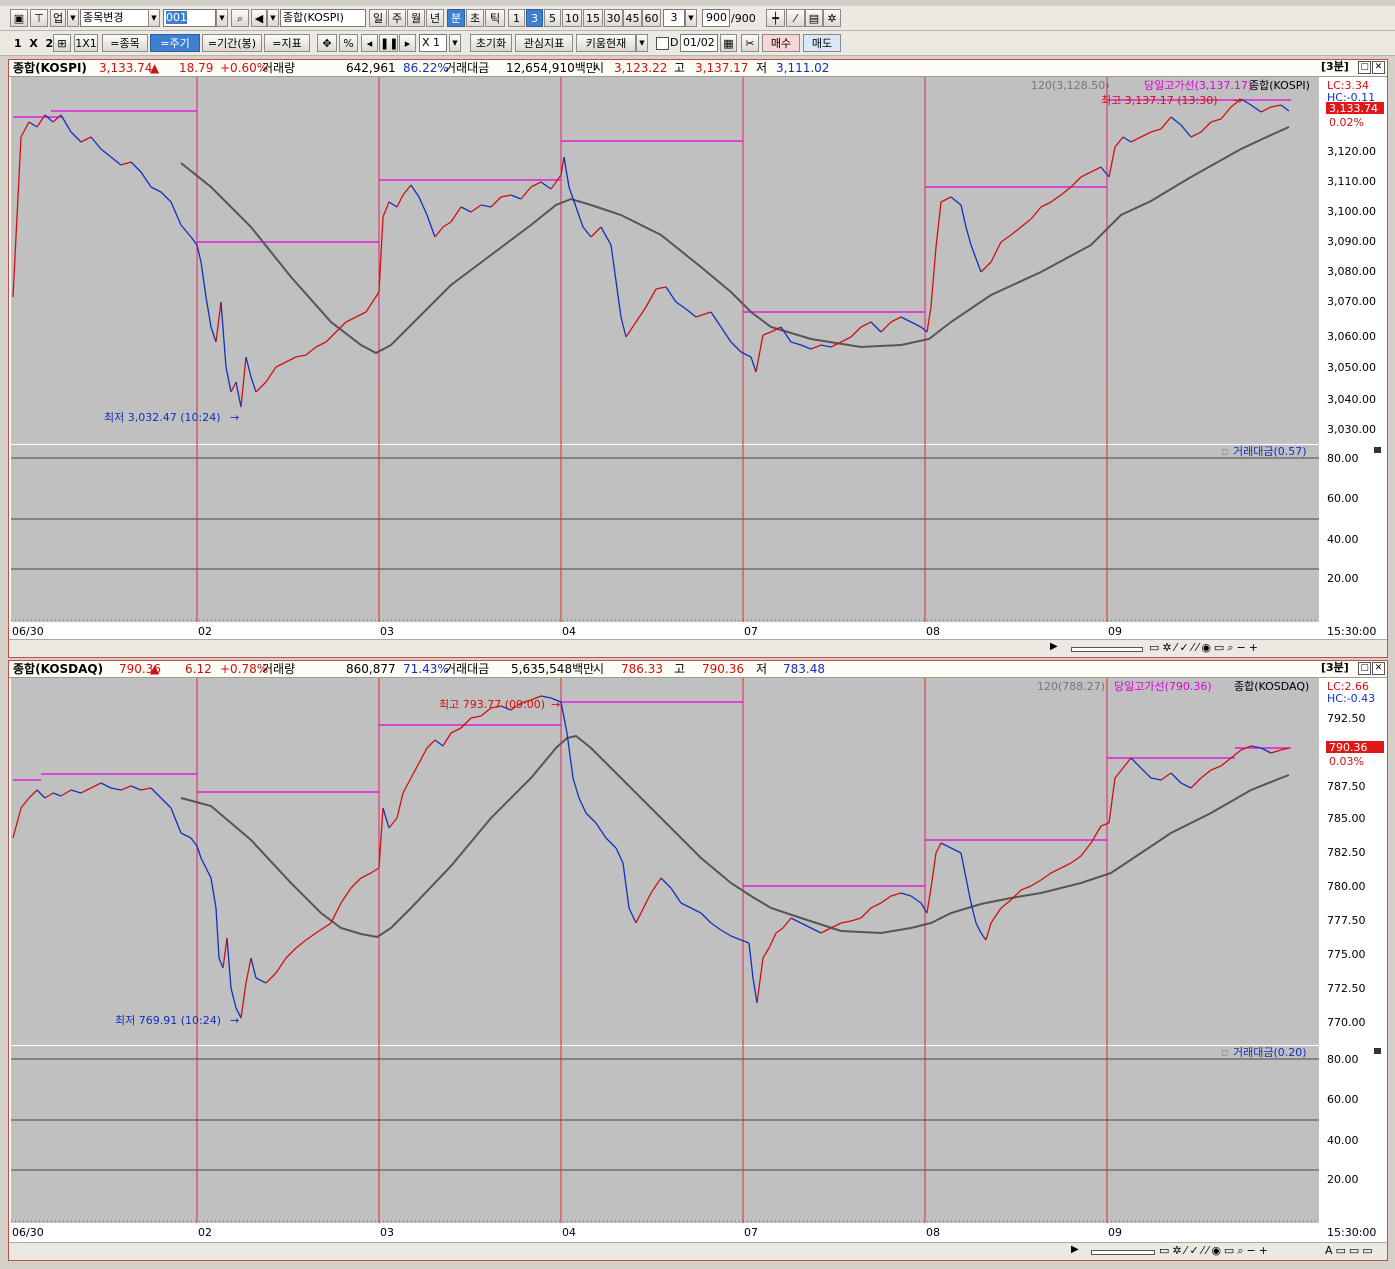 This screenshot has height=1269, width=1395. I want to click on kosdaq-sub-tick-label: 80.00, so click(1343, 1059).